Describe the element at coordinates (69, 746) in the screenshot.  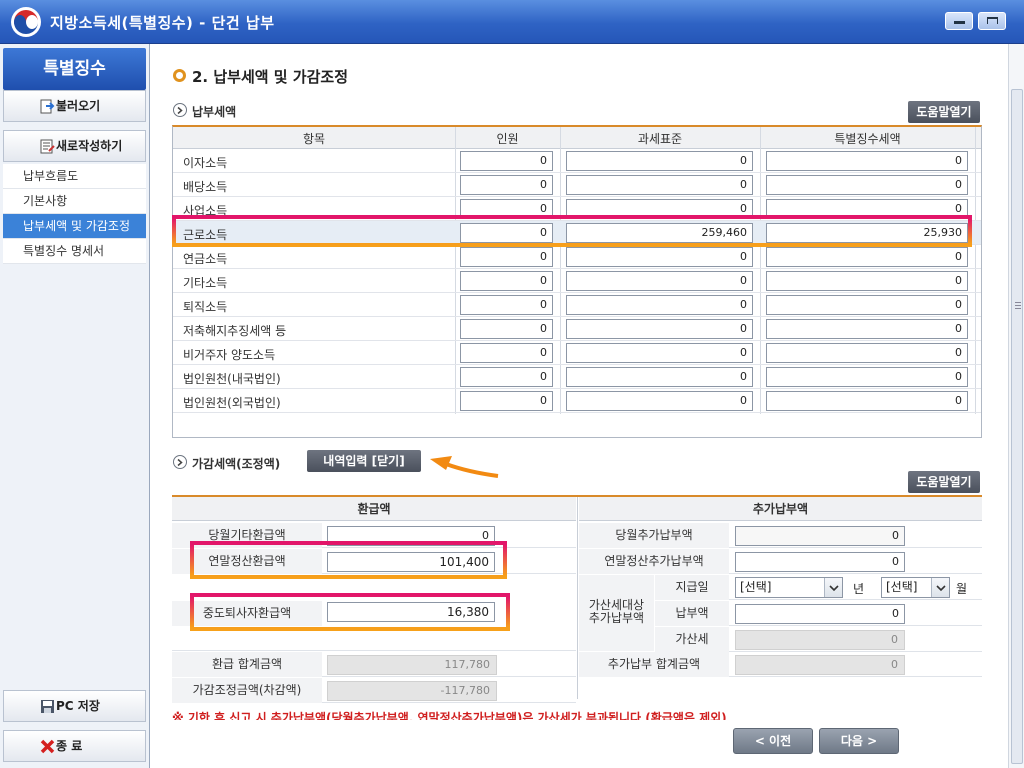
I see `exit-label: 종 료` at that location.